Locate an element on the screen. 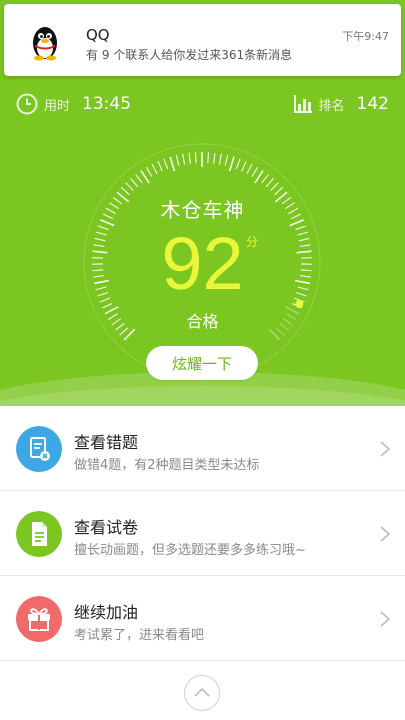 The width and height of the screenshot is (405, 720). notification-message: 有 9 个联系人给你发过来361条新消息 is located at coordinates (189, 55).